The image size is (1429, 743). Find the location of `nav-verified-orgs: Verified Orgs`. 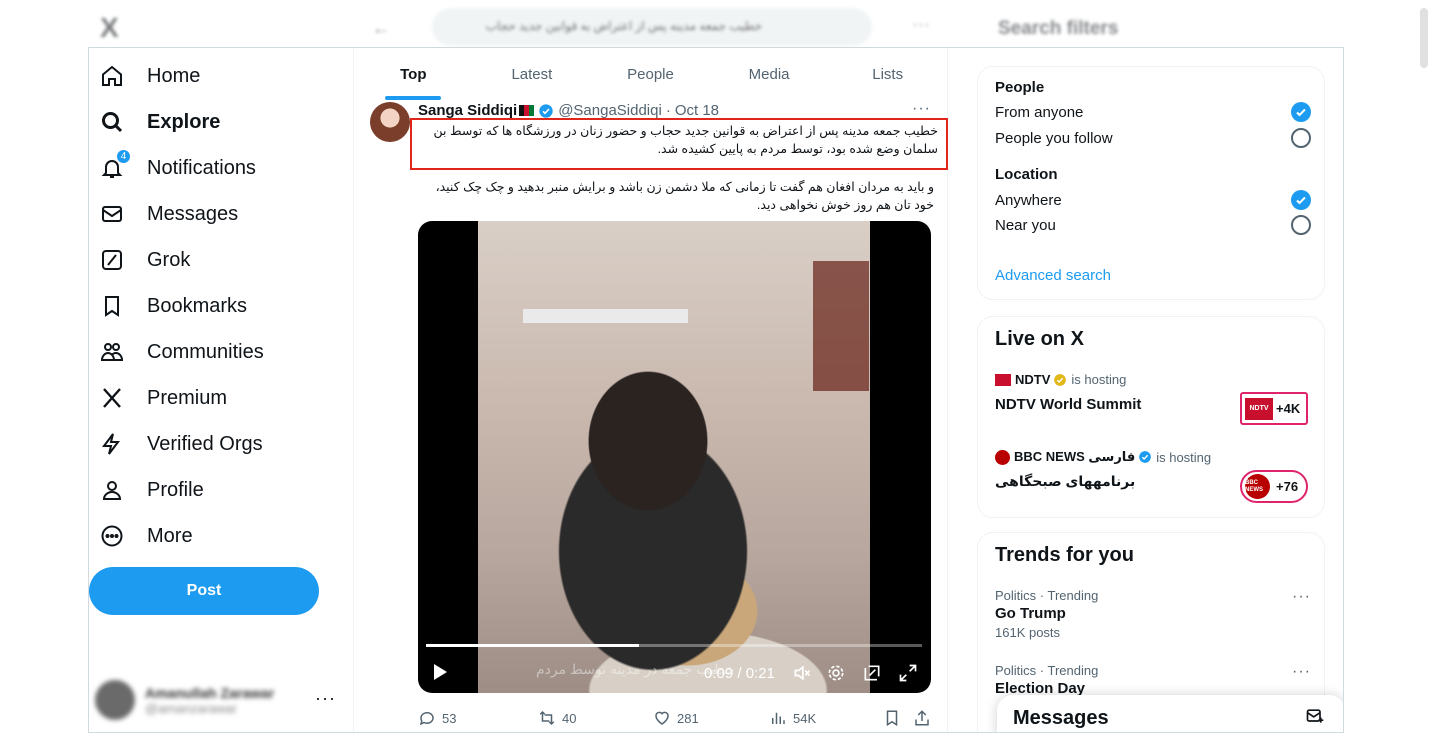

nav-verified-orgs: Verified Orgs is located at coordinates (181, 444).